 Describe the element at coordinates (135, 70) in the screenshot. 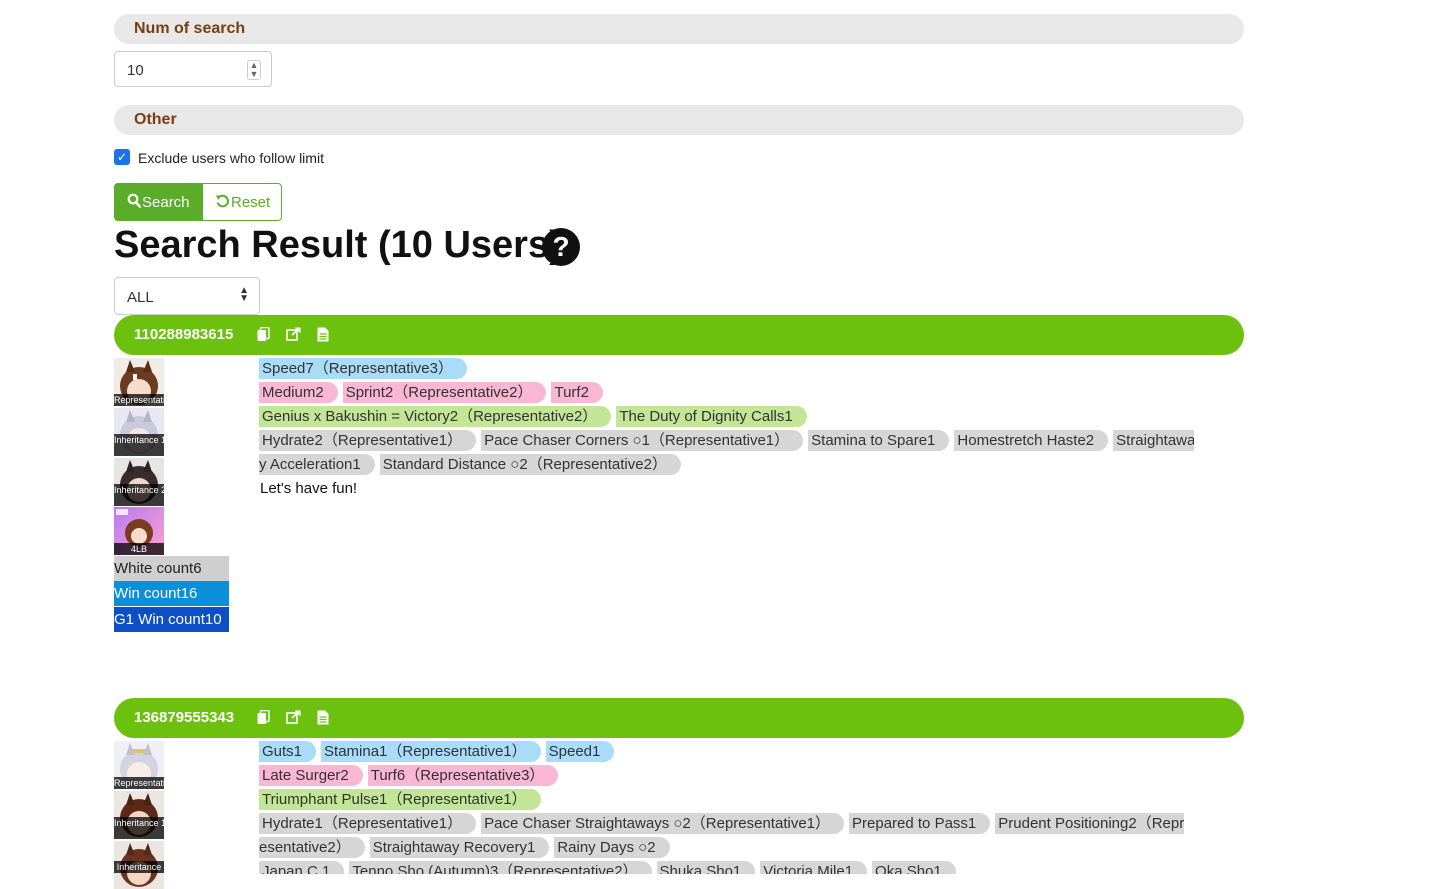

I see `num-of-search-value: 10` at that location.